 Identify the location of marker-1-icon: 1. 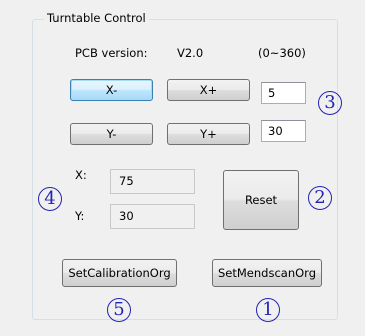
(268, 310).